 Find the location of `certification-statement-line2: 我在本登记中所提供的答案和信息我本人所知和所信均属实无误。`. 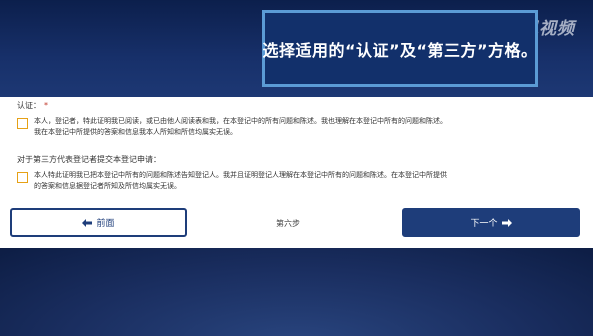

certification-statement-line2: 我在本登记中所提供的答案和信息我本人所知和所信均属实无误。 is located at coordinates (135, 132).